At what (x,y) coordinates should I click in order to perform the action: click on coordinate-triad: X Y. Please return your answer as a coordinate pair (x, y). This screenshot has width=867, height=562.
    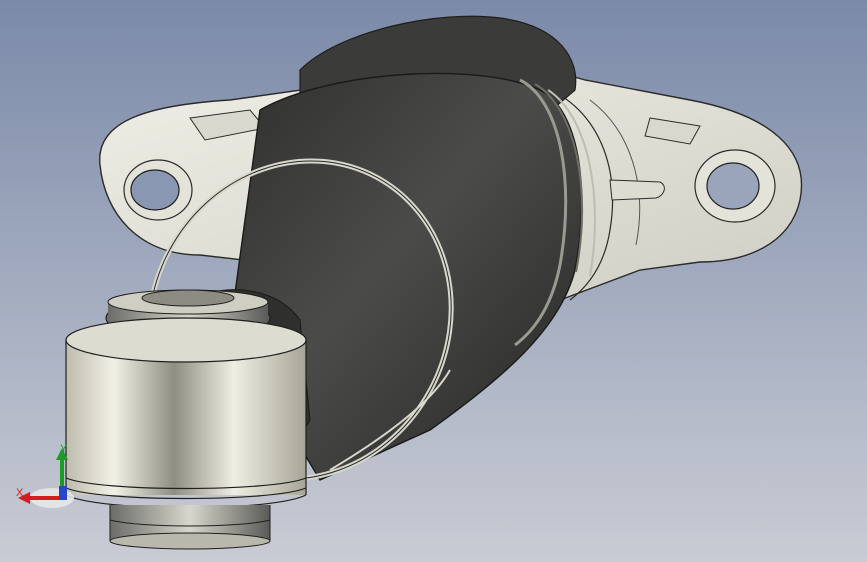
    Looking at the image, I should click on (47, 474).